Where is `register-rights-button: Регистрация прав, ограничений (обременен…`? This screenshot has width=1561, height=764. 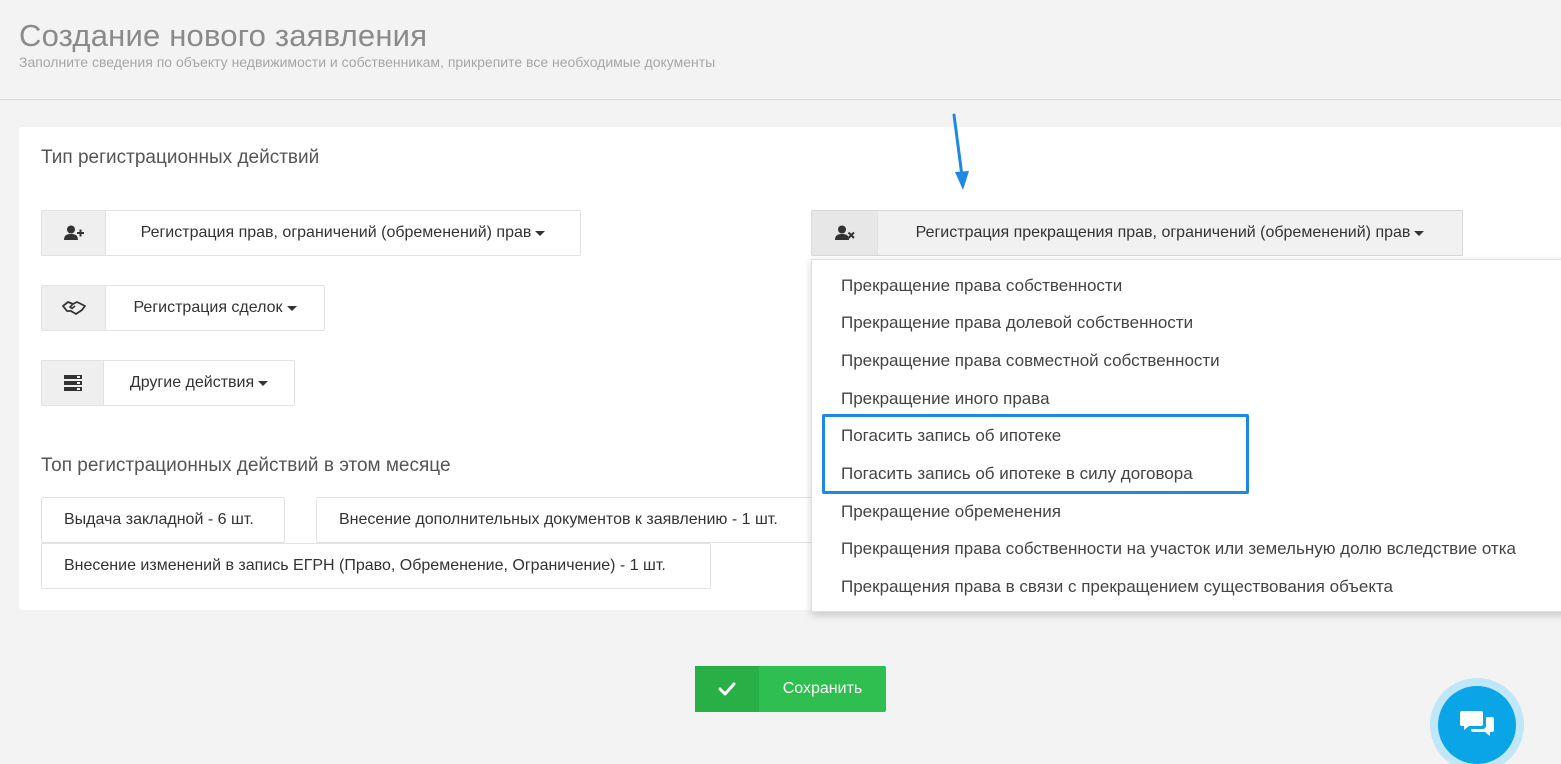
register-rights-button: Регистрация прав, ограничений (обременен… is located at coordinates (311, 233).